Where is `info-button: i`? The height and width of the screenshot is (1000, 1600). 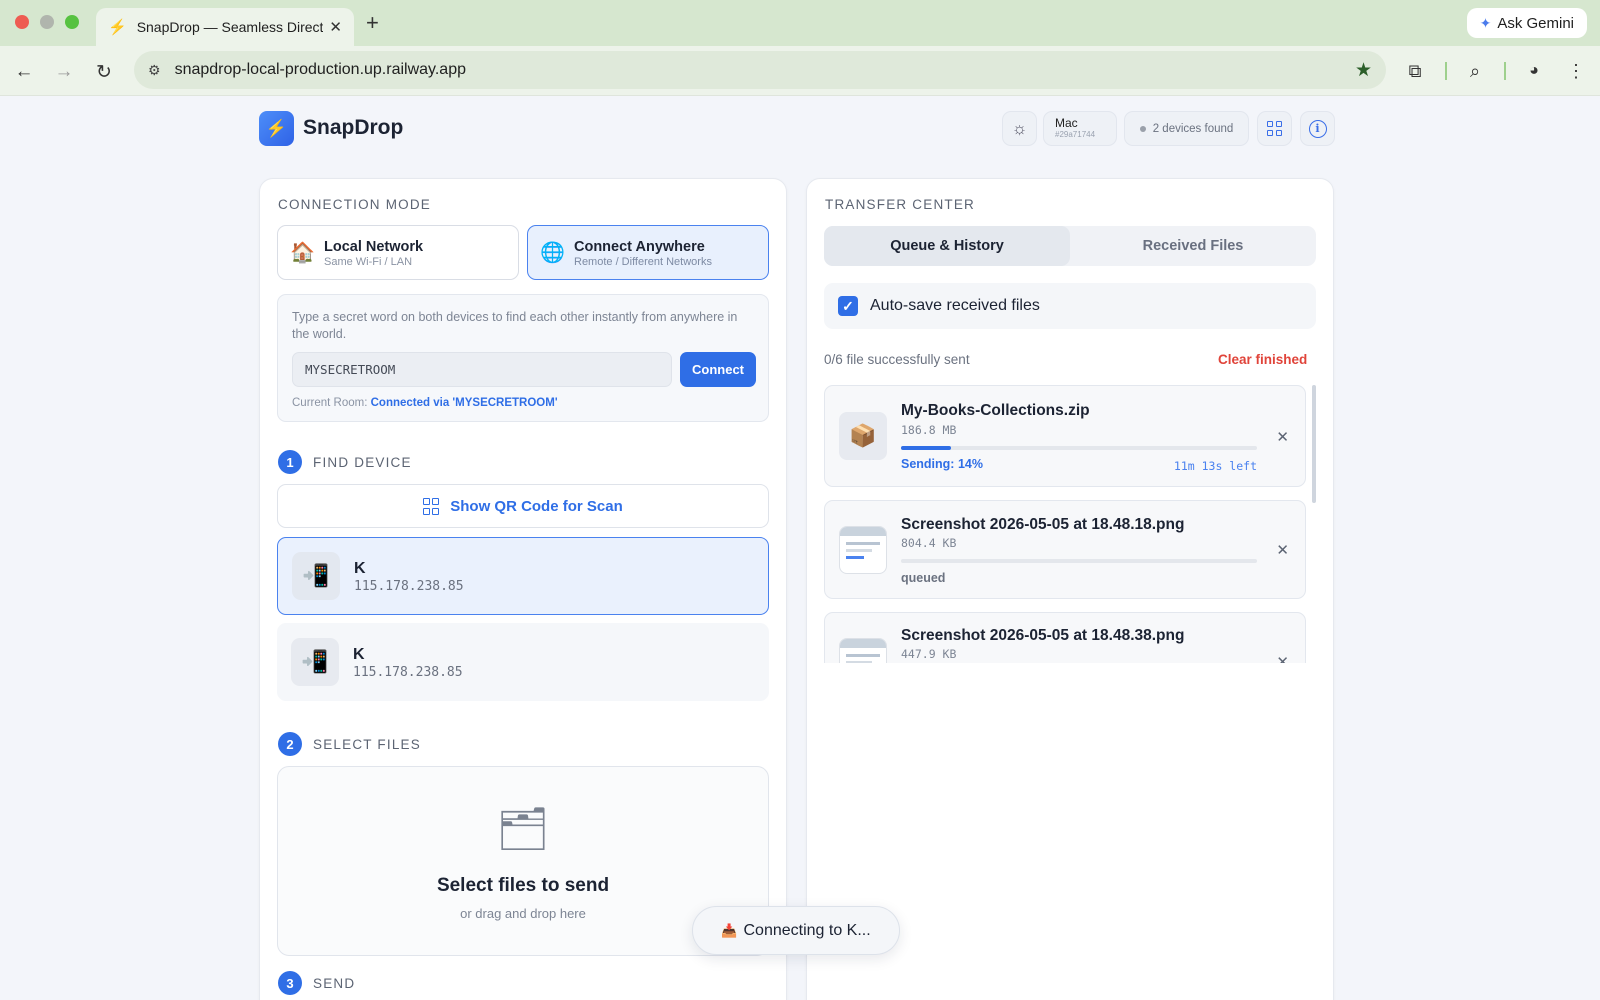
info-button: i is located at coordinates (1317, 128).